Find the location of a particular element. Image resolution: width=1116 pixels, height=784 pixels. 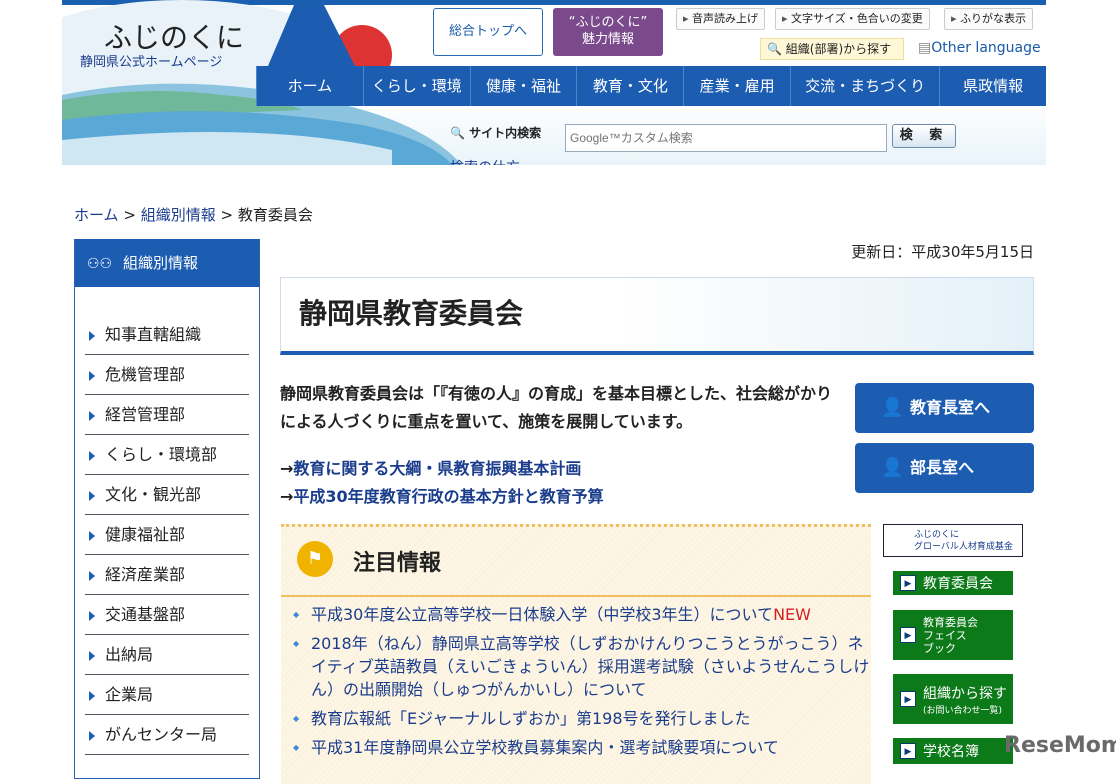

page-title-box: 静岡県教育委員会 is located at coordinates (657, 316).